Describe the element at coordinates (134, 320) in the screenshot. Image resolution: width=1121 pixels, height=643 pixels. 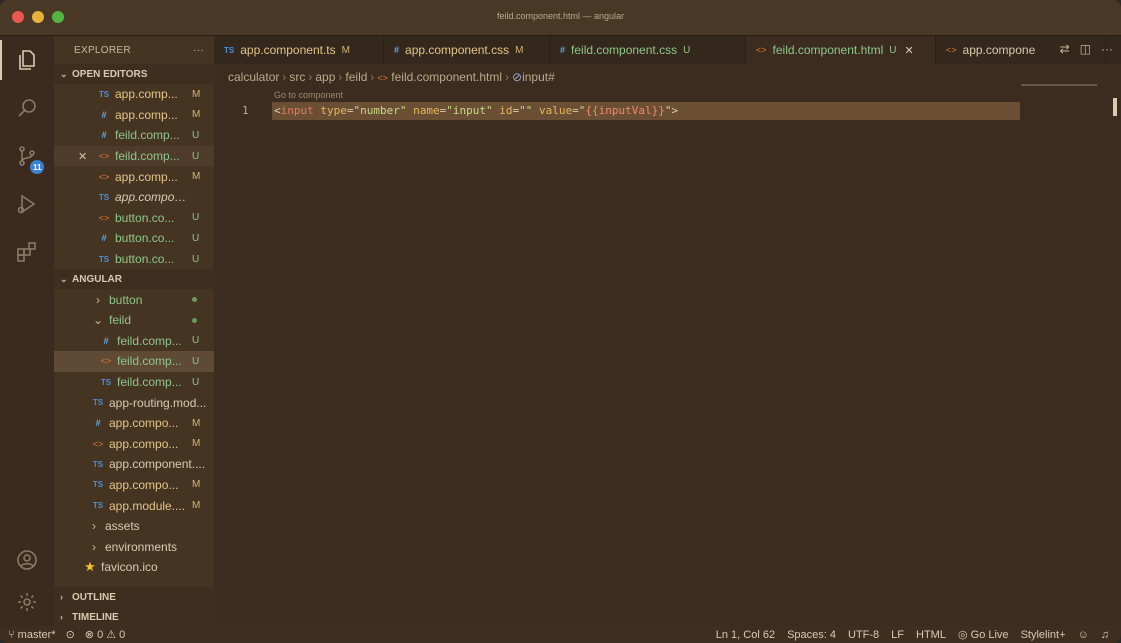
I see `folder-item: ⌄ feild` at that location.